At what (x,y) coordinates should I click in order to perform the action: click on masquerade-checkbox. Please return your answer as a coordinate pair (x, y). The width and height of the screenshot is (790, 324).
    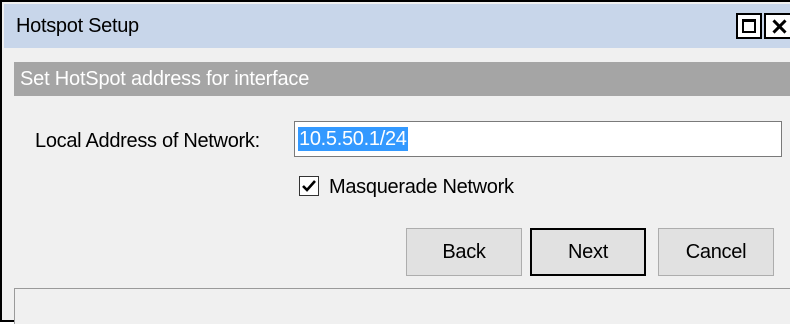
    Looking at the image, I should click on (309, 186).